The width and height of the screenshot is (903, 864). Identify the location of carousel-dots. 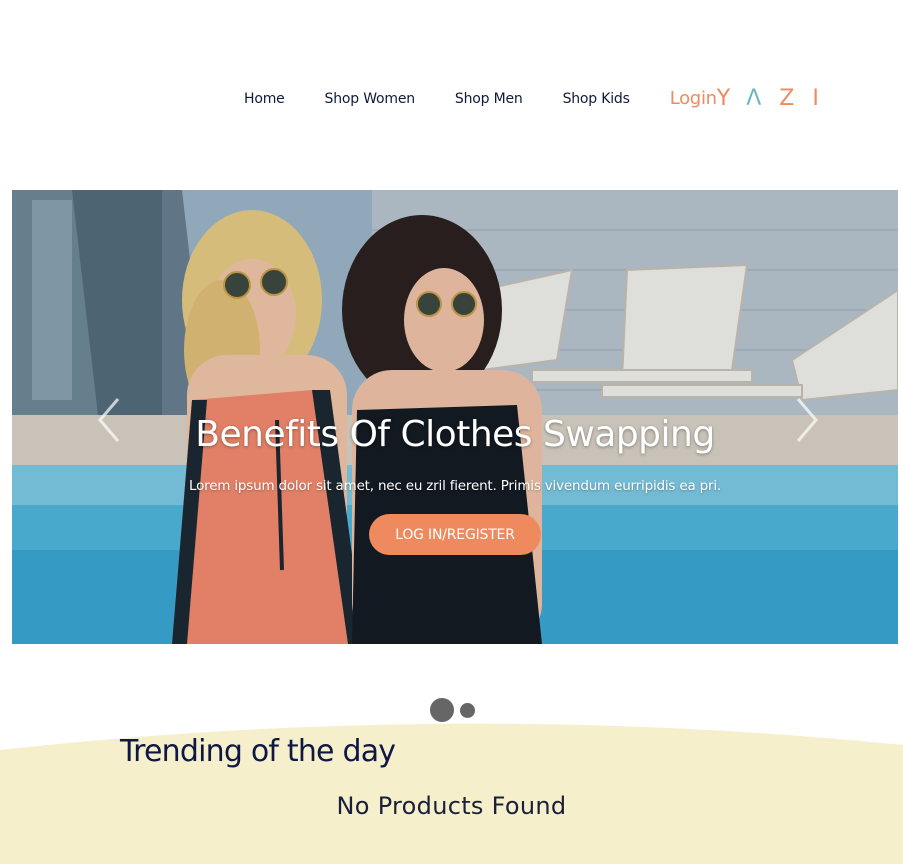
(452, 710).